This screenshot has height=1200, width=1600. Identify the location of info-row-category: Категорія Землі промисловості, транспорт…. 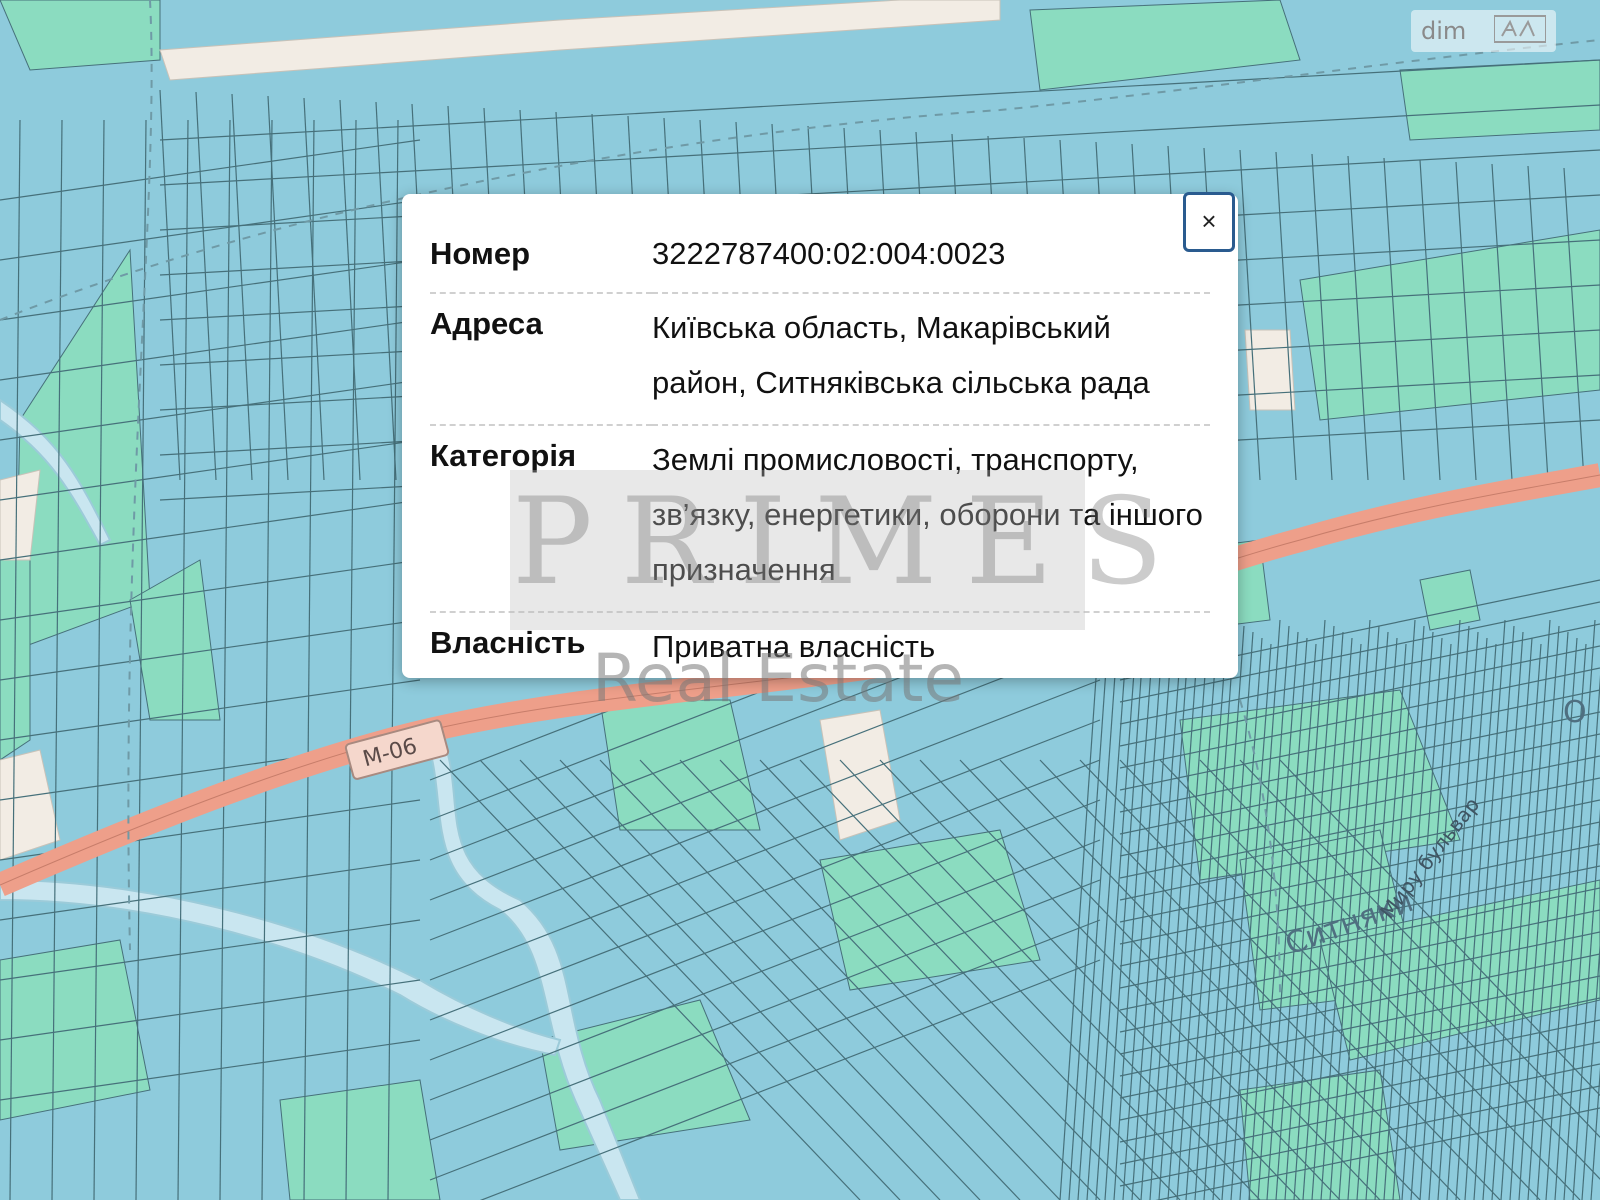
(820, 519).